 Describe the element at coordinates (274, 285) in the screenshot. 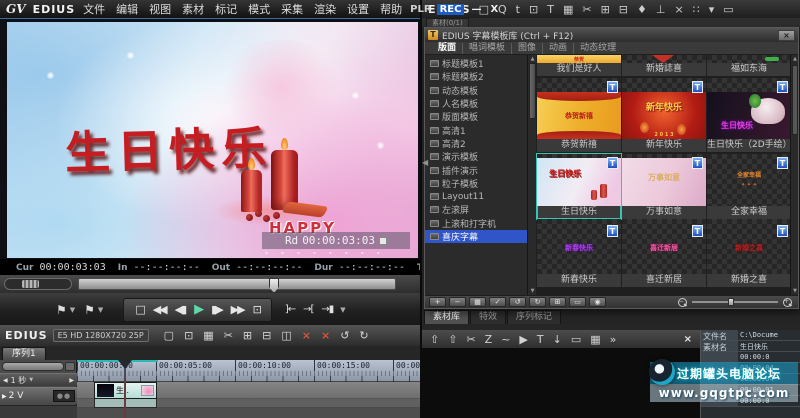

I see `position-thumb` at that location.